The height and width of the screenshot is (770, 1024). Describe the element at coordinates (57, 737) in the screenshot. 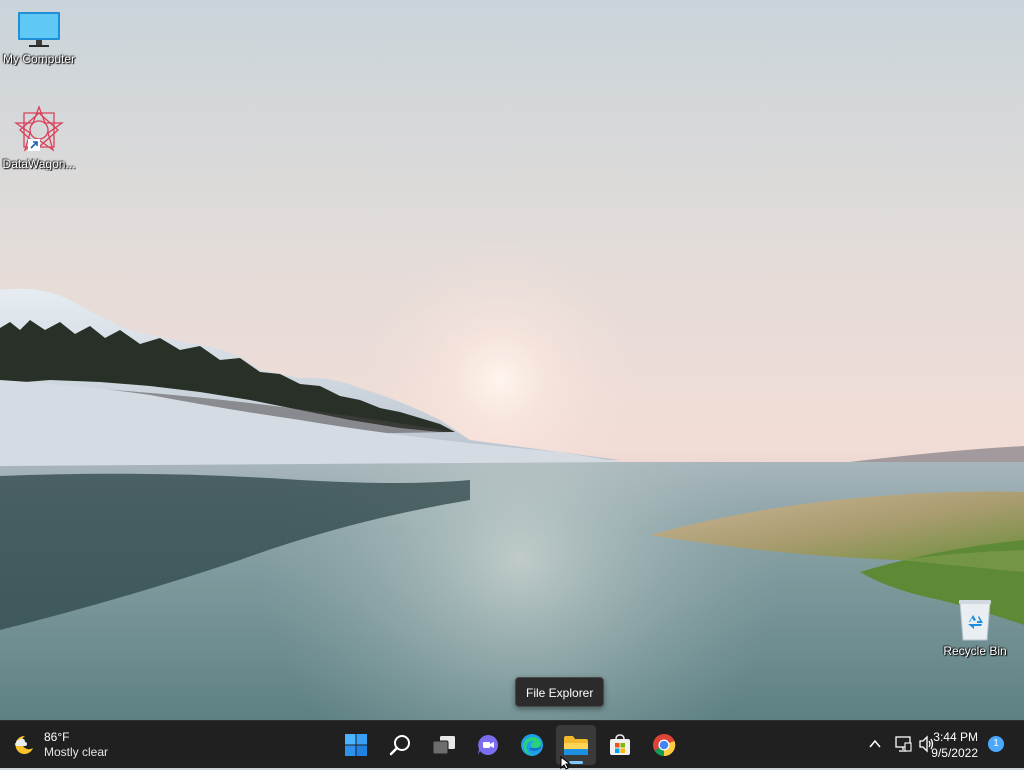

I see `weather-temperature: 86°F` at that location.